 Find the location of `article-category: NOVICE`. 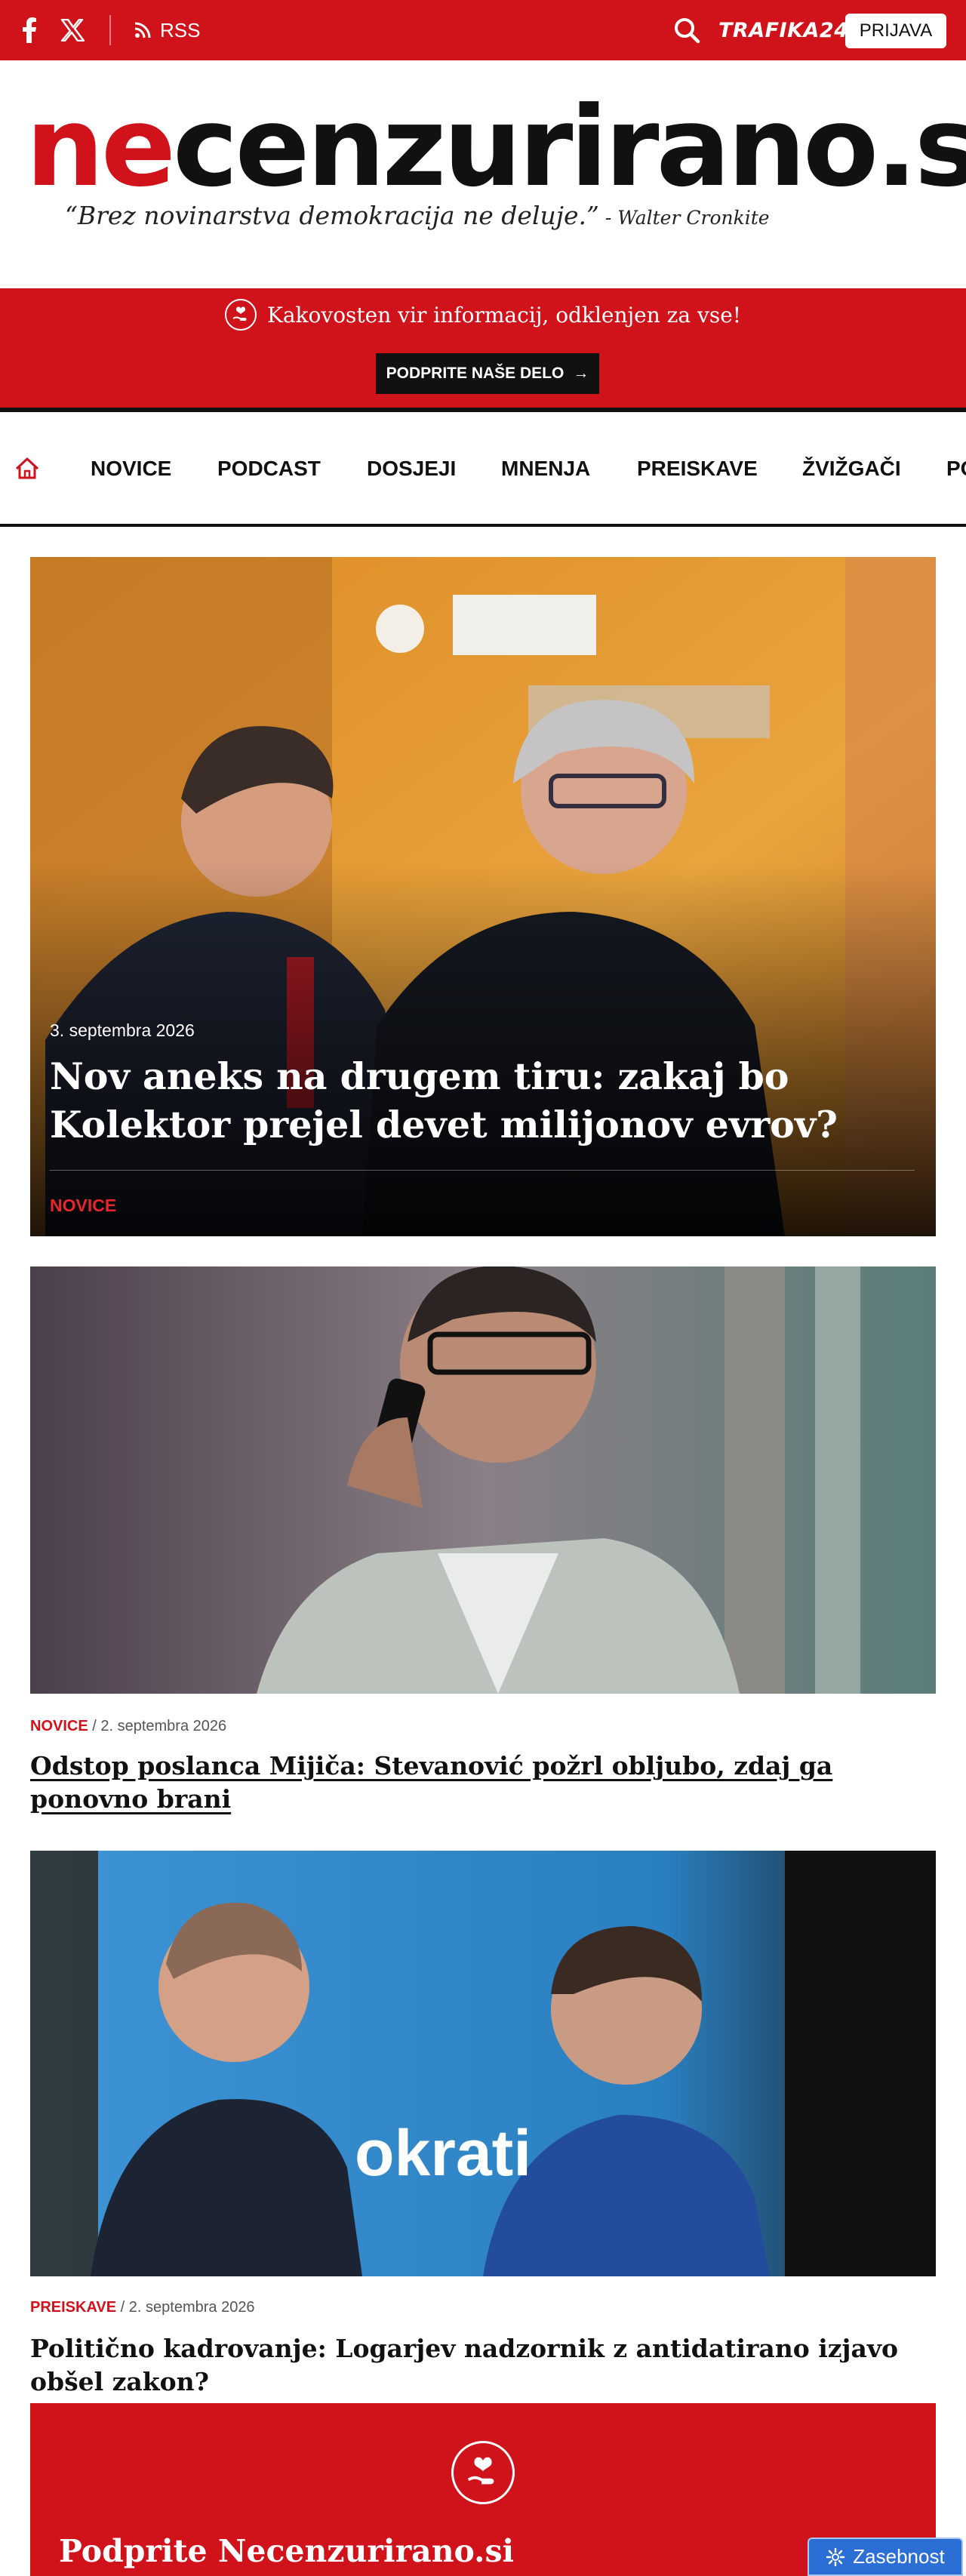

article-category: NOVICE is located at coordinates (59, 1726).